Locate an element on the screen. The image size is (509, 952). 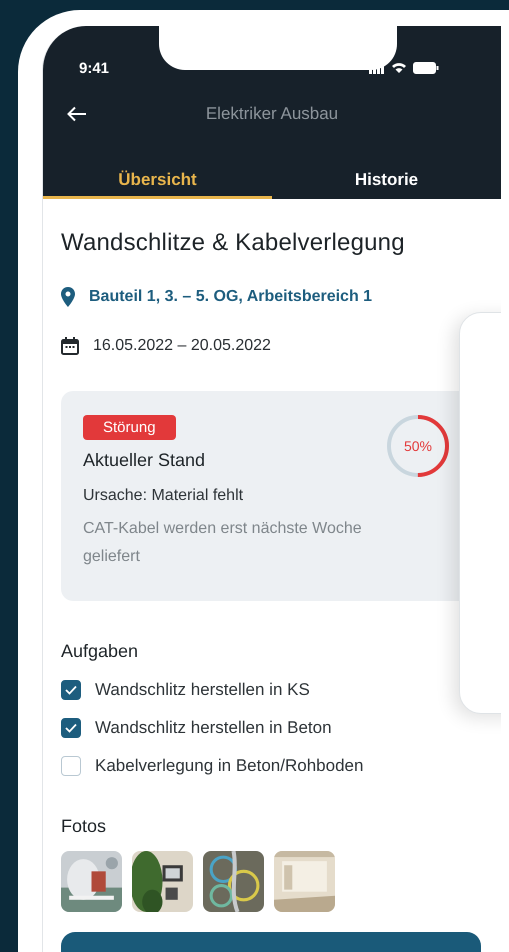
tab: Übersicht is located at coordinates (157, 180).